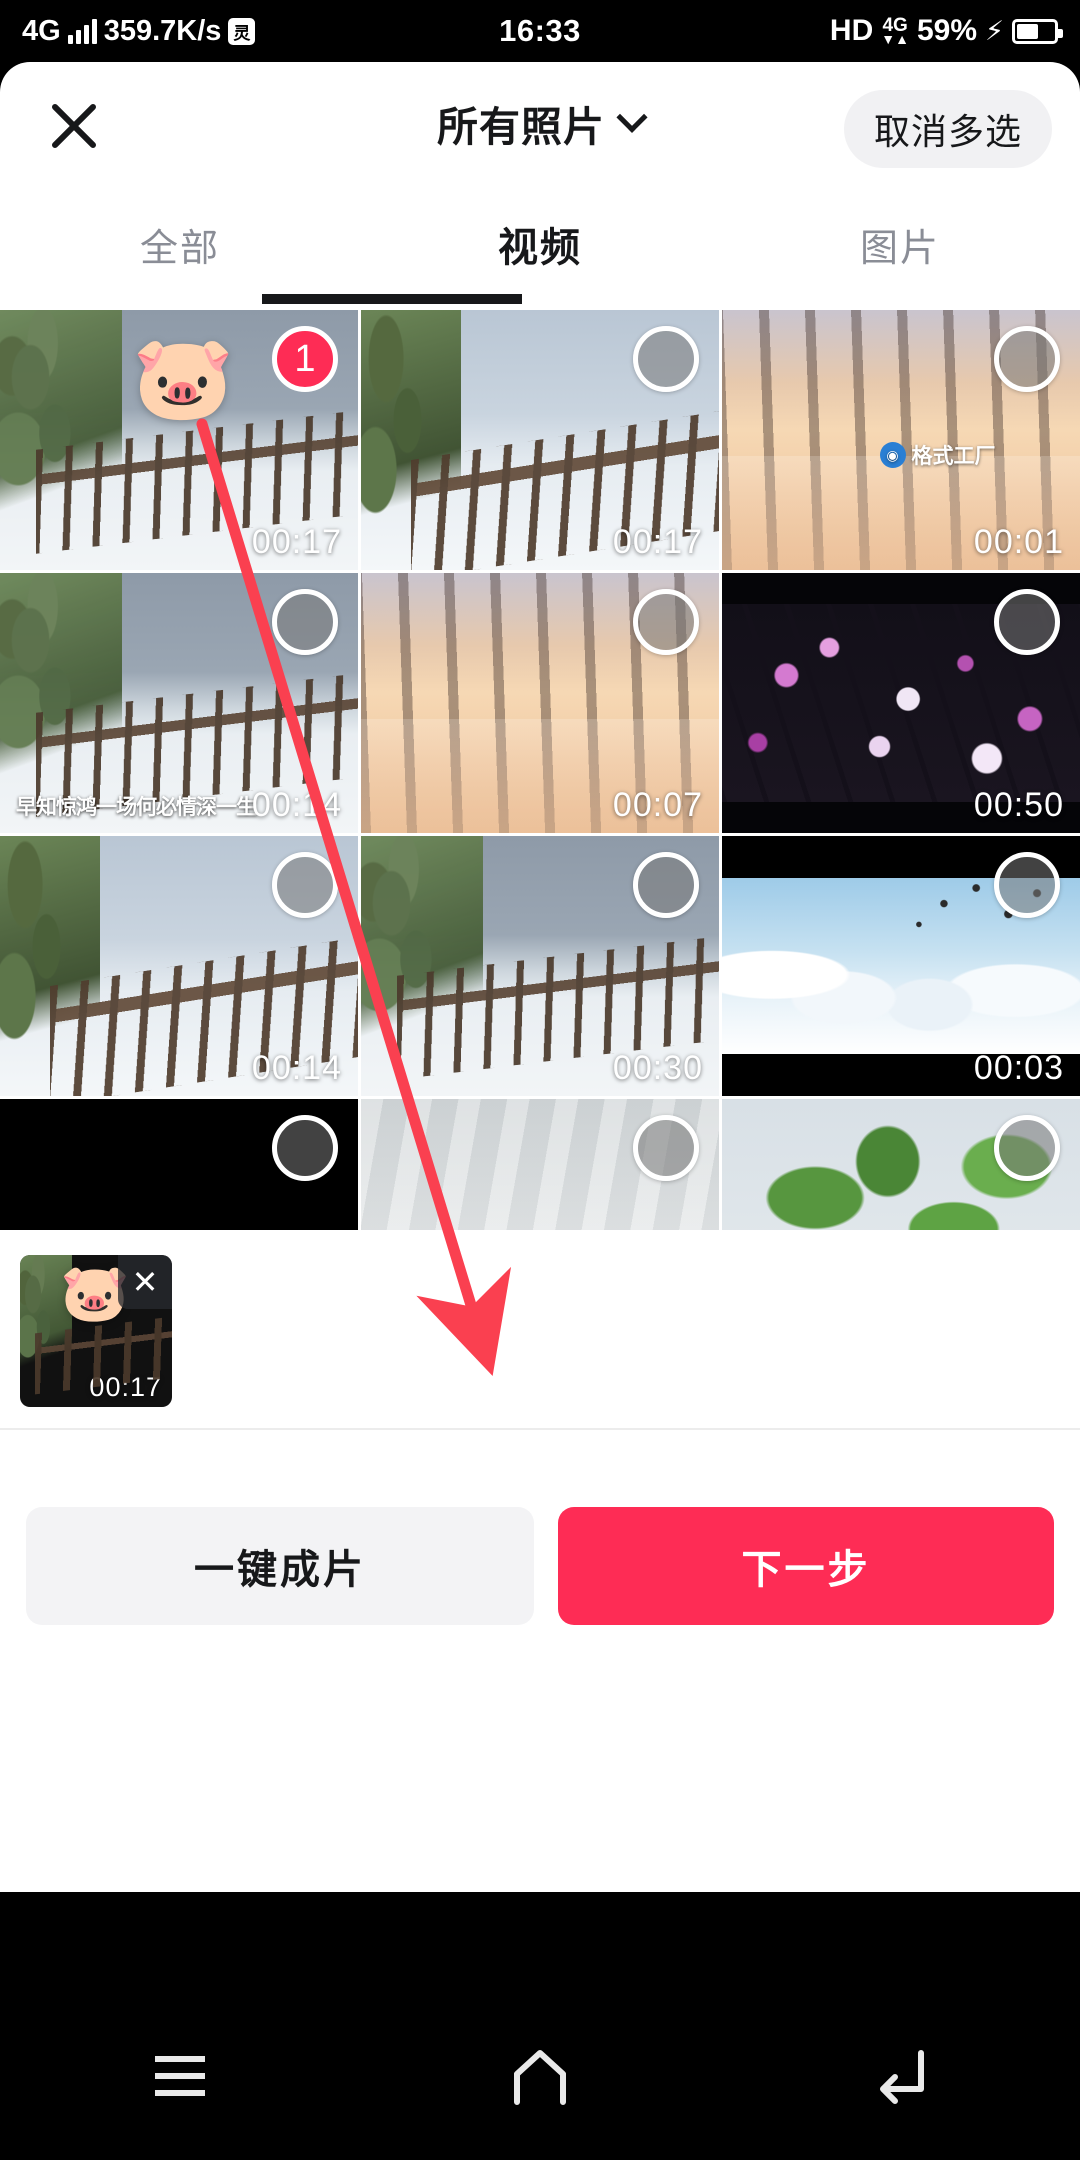 The image size is (1080, 2160). Describe the element at coordinates (540, 966) in the screenshot. I see `media-grid-cell: 00:30` at that location.